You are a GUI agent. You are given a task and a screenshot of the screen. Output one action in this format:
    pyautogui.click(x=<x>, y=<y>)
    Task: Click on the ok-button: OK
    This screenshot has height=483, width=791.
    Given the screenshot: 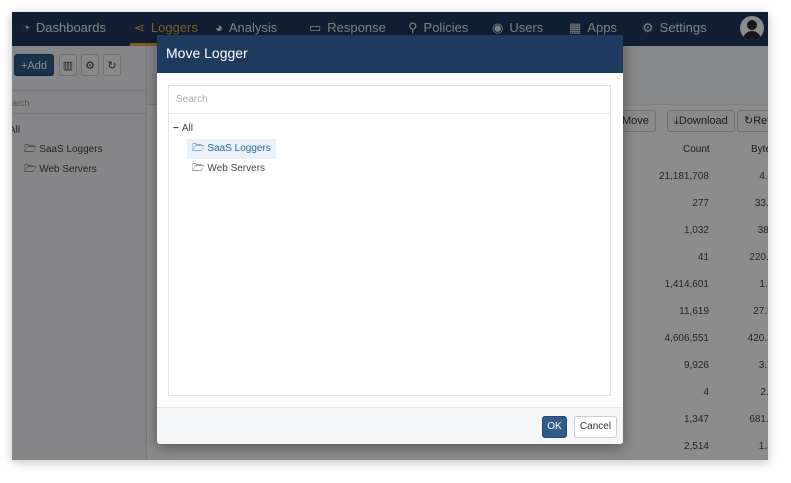 What is the action you would take?
    pyautogui.click(x=554, y=427)
    